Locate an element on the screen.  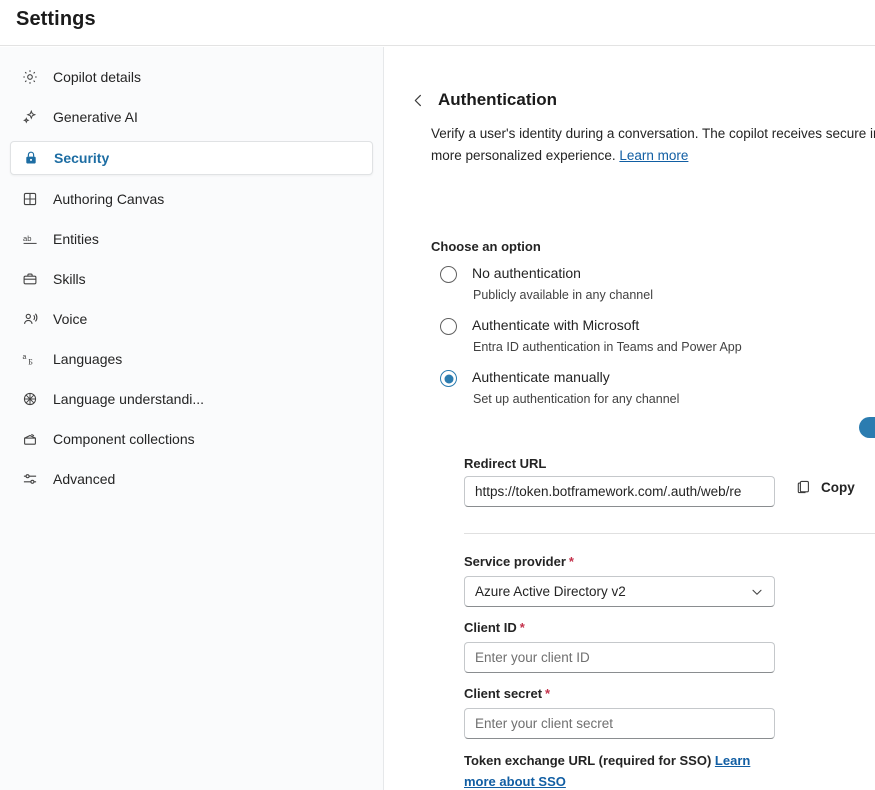
section-divider is located at coordinates (669, 533).